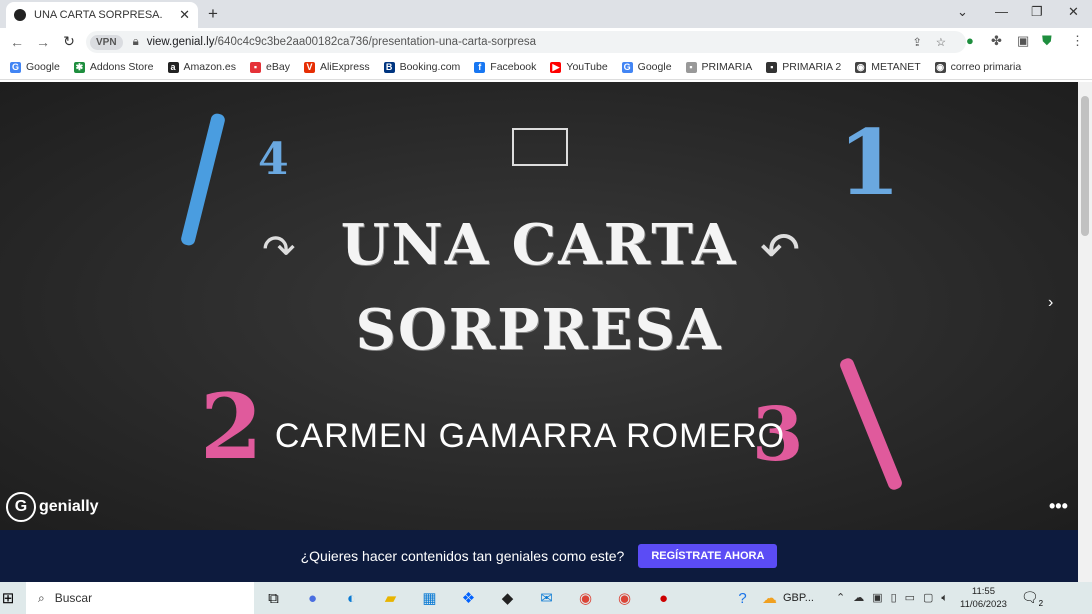  Describe the element at coordinates (309, 67) in the screenshot. I see `bookmark-icon: V` at that location.